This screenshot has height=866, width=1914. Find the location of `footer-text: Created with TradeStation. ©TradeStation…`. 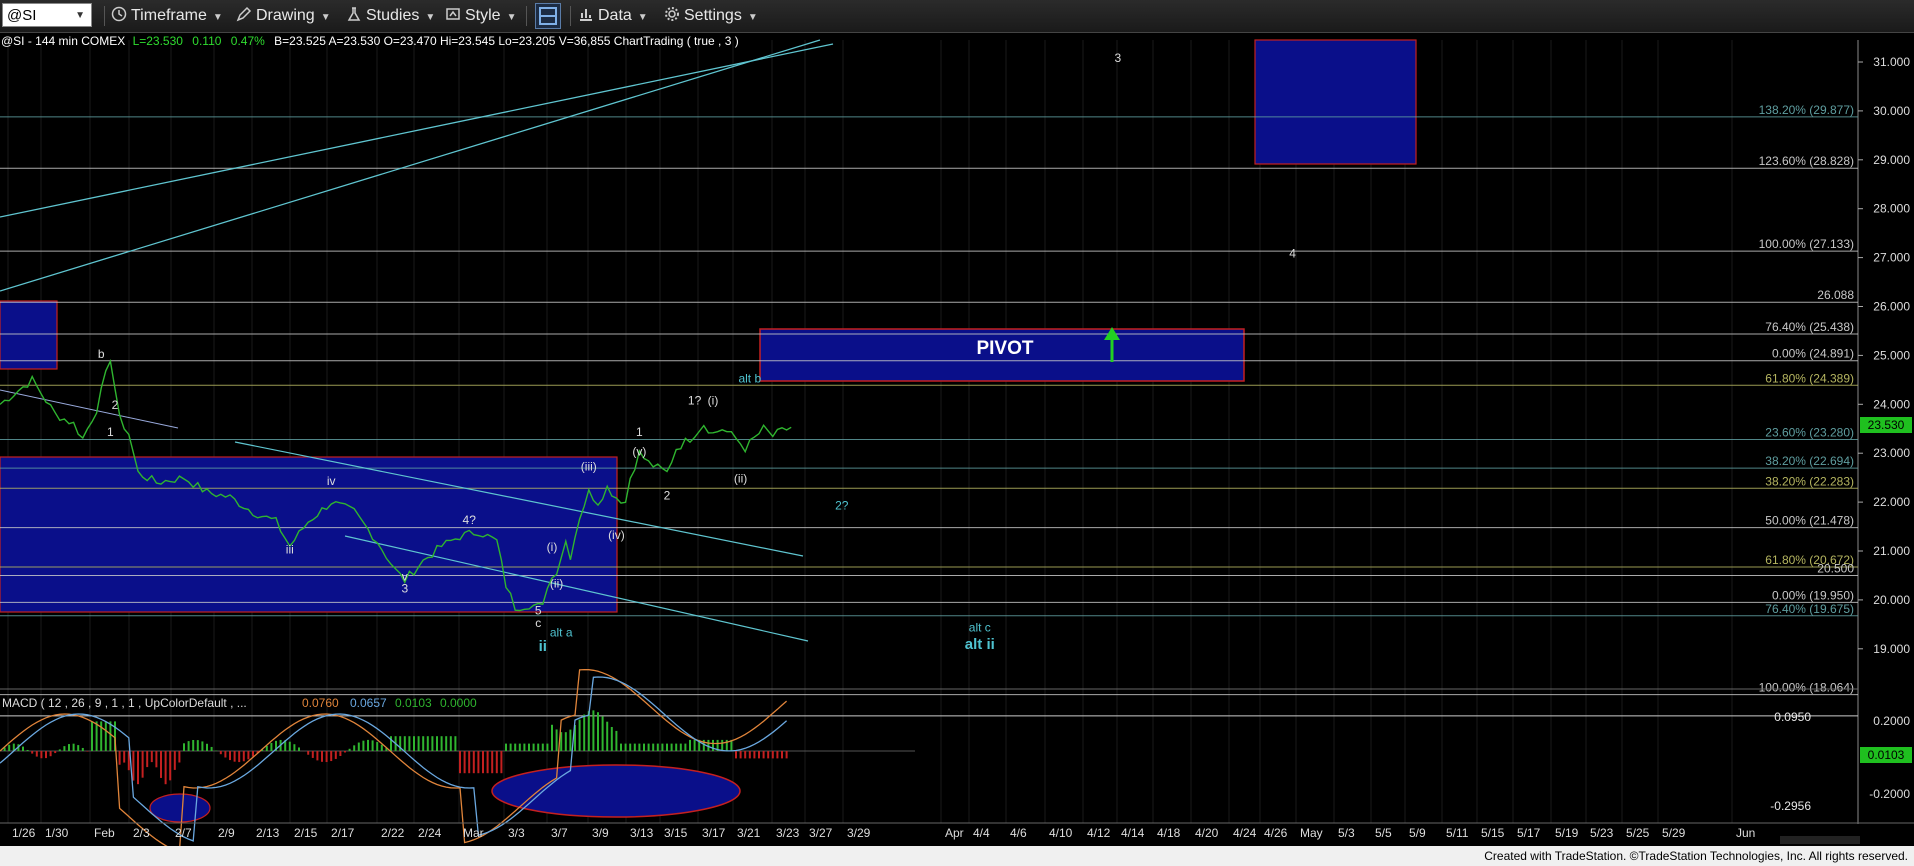

footer-text: Created with TradeStation. ©TradeStation… is located at coordinates (1696, 856).